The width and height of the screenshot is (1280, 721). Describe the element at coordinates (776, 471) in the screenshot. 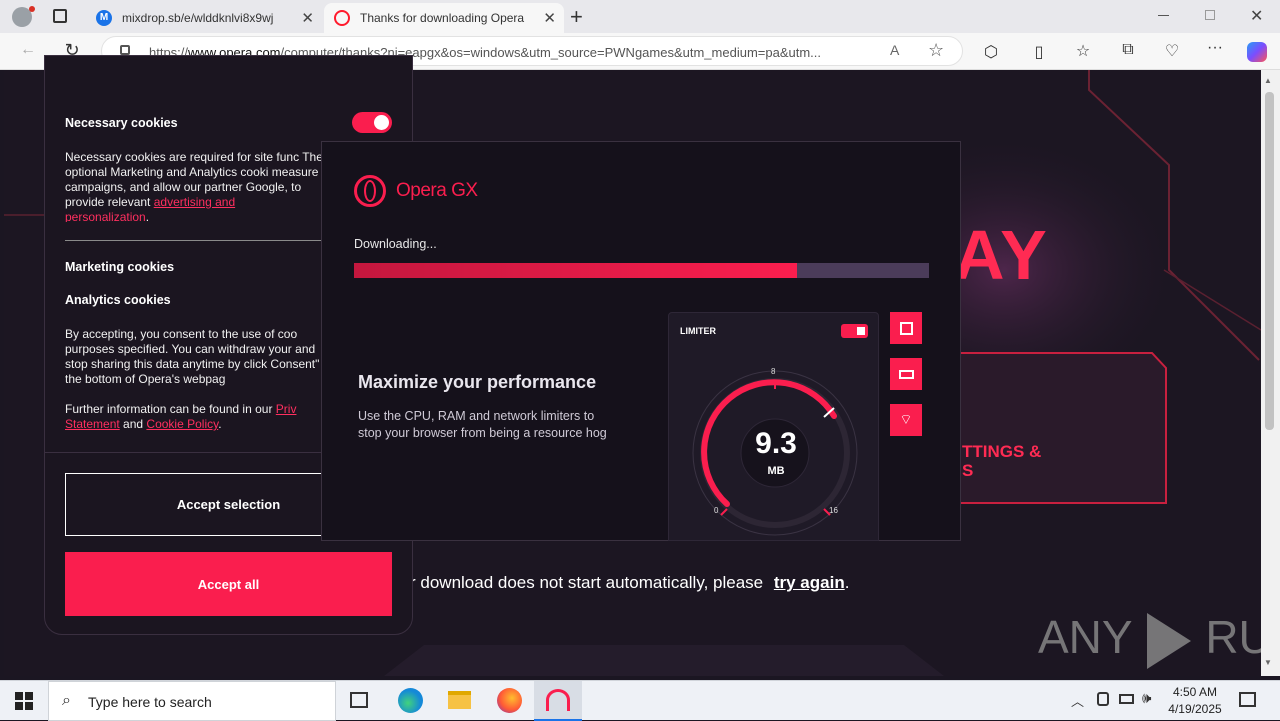

I see `gauge-unit: MB` at that location.